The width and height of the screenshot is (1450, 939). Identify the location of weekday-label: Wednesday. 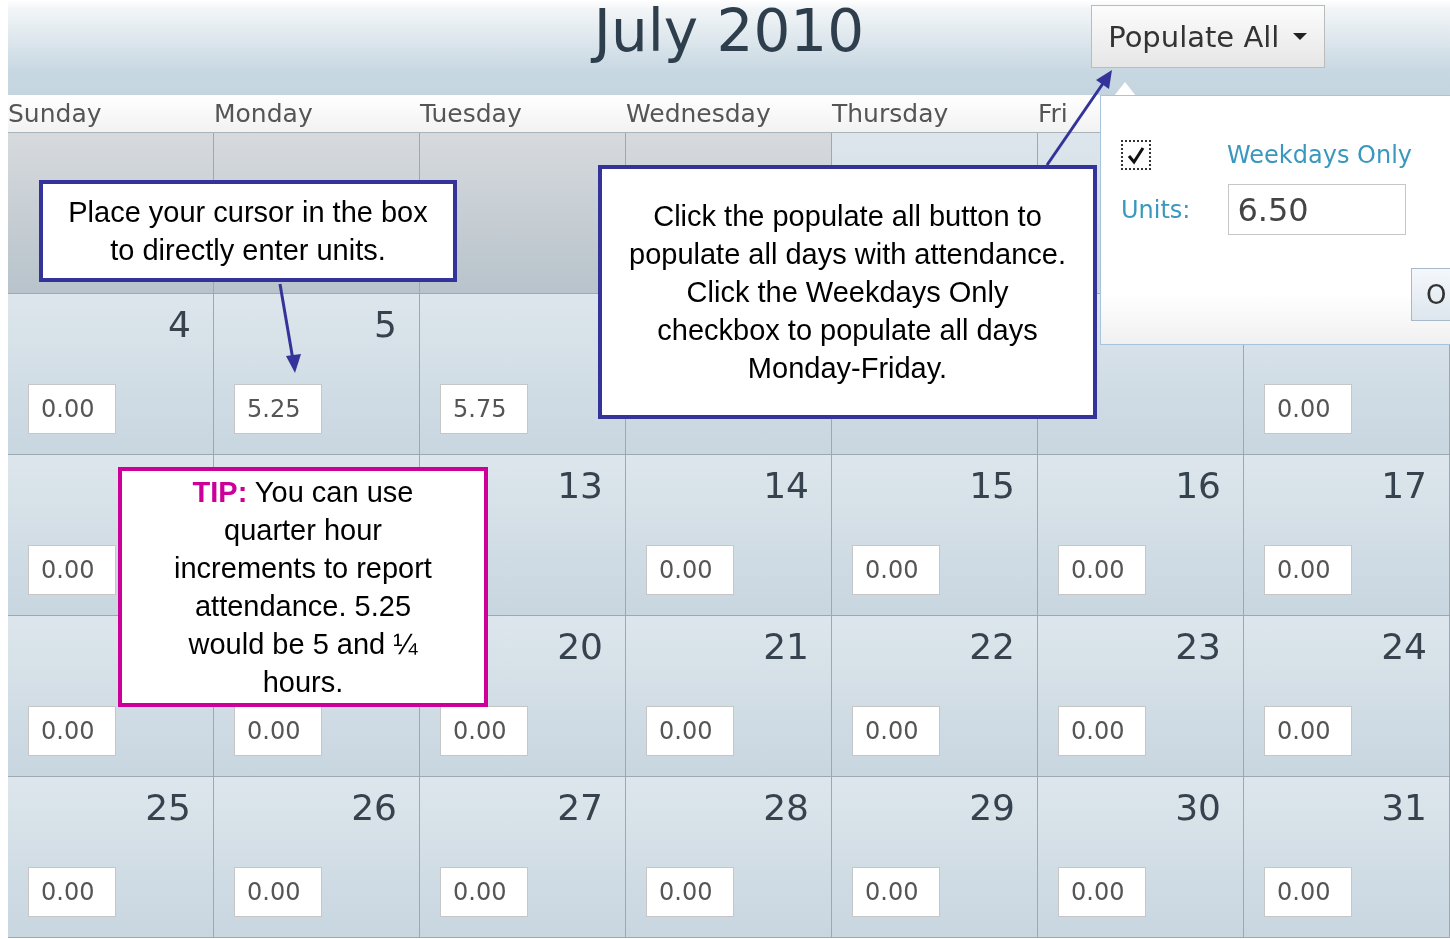
(699, 114).